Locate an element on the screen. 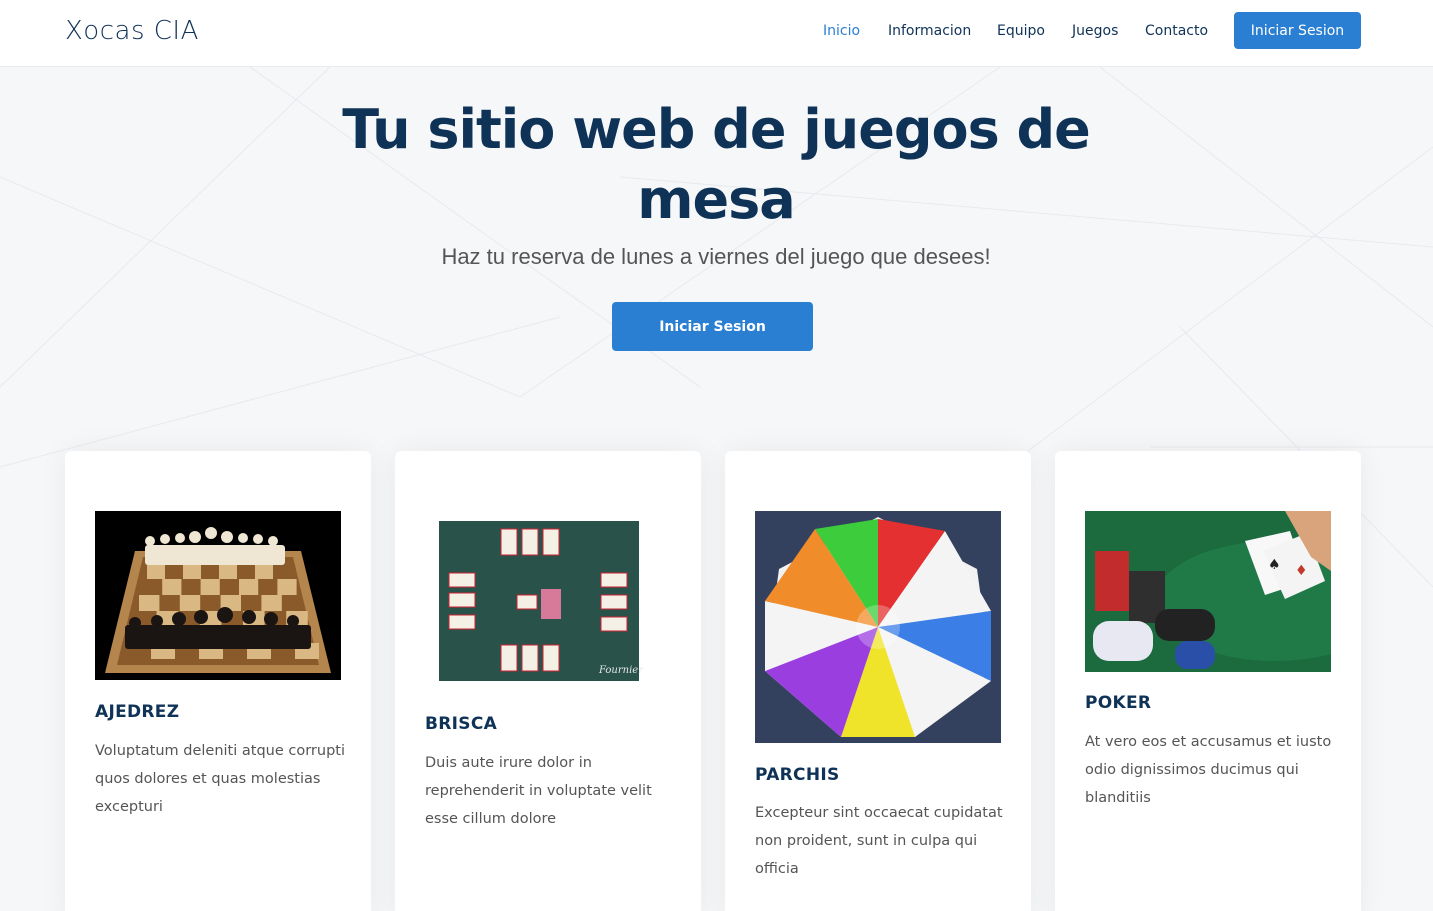 This screenshot has width=1433, height=911. nav-link-juegos: Juegos is located at coordinates (1095, 31).